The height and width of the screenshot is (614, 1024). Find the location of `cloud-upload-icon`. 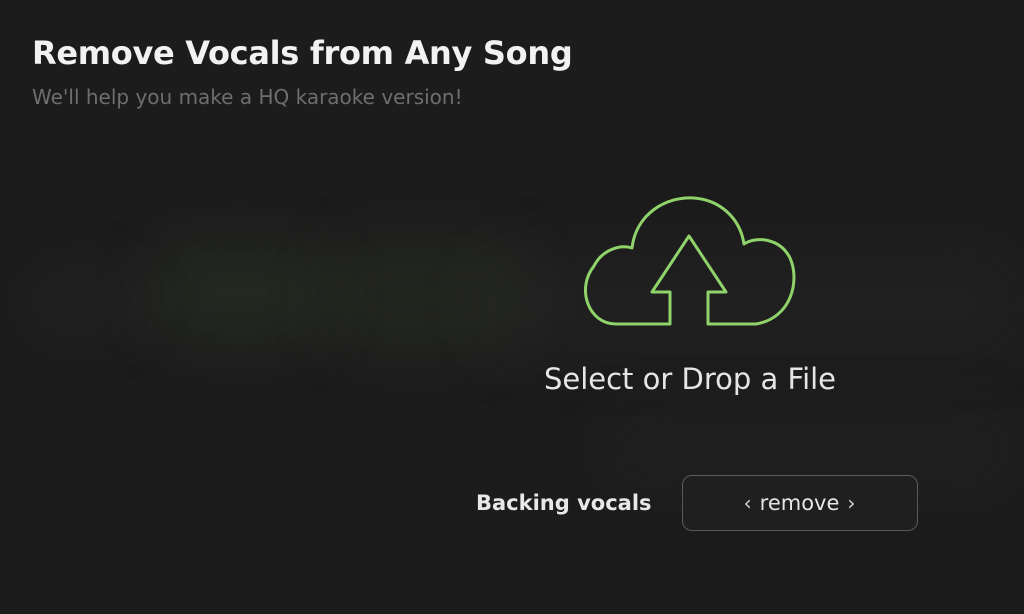

cloud-upload-icon is located at coordinates (690, 258).